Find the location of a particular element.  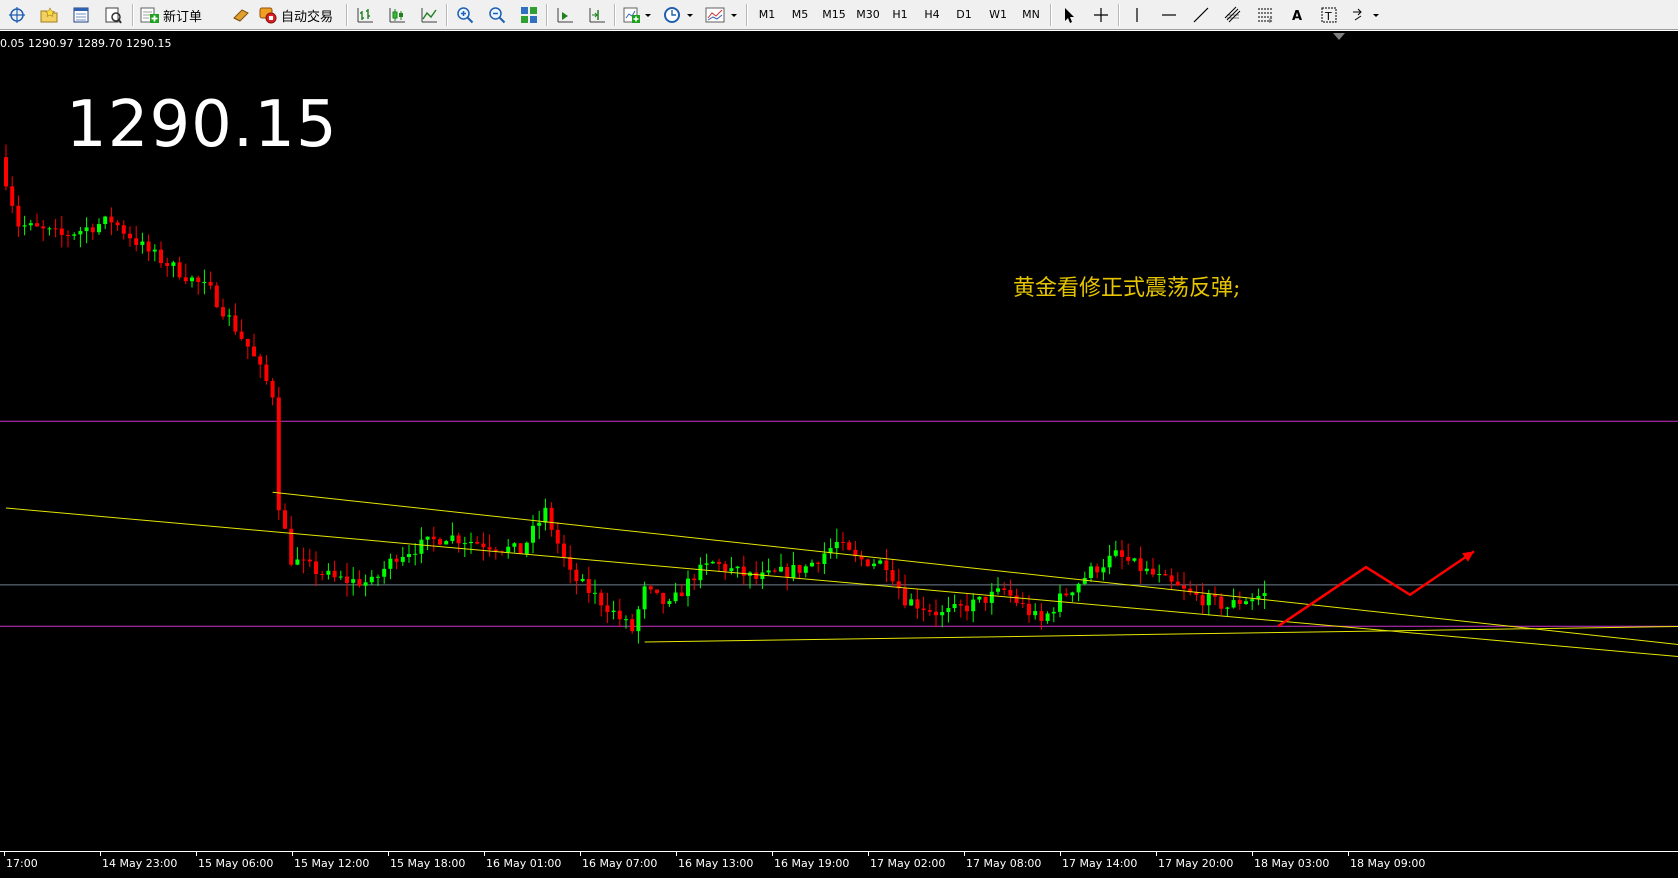

timeframe-h1: H1 is located at coordinates (900, 15).